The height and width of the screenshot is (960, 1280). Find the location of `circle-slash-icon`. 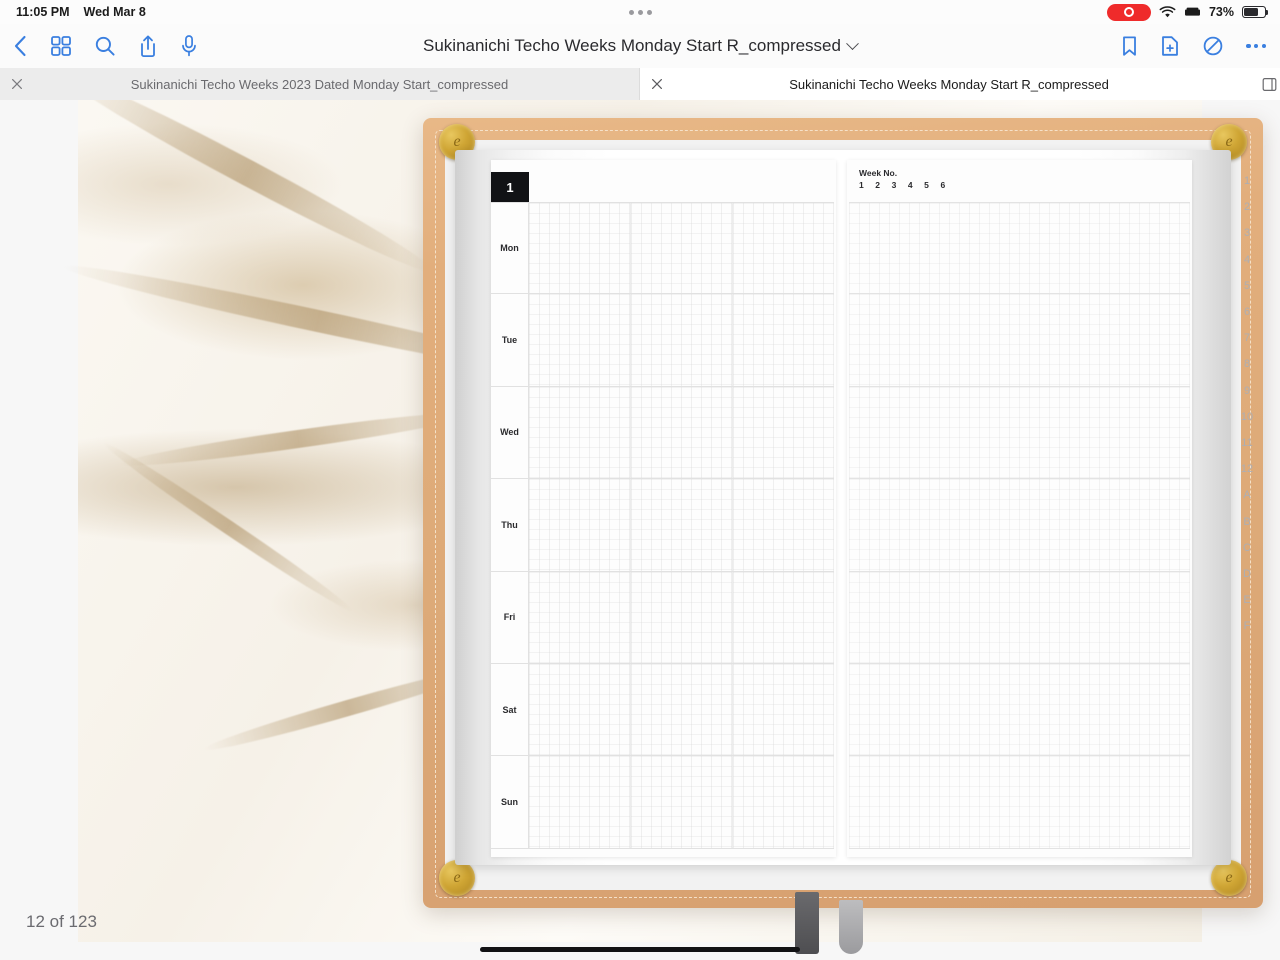

circle-slash-icon is located at coordinates (1213, 46).